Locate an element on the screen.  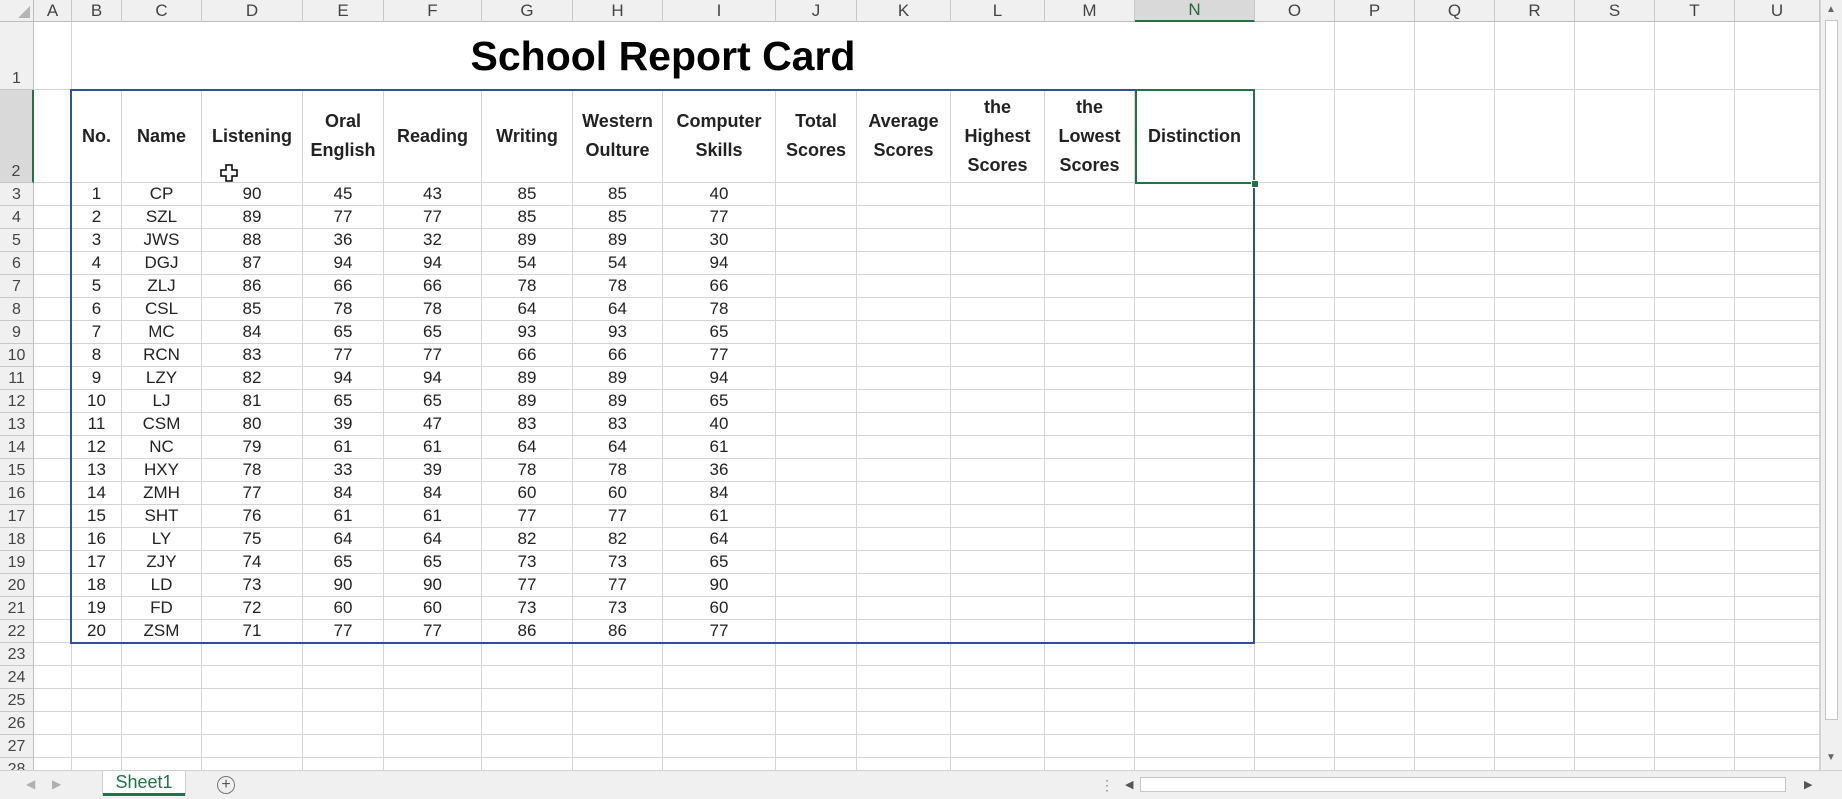
row-header-23: 23 is located at coordinates (17, 654).